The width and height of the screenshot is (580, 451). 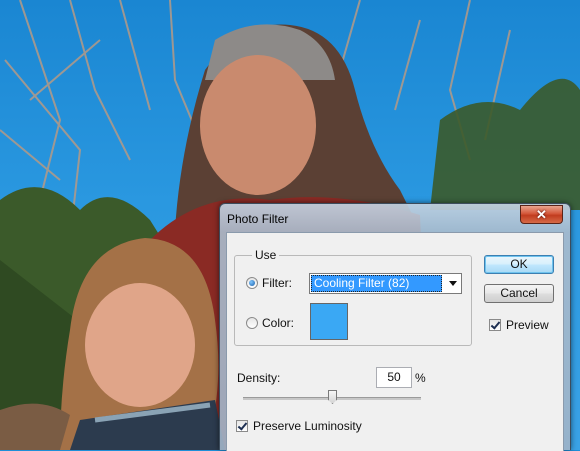 What do you see at coordinates (242, 426) in the screenshot?
I see `preserve-luminosity-checkbox` at bounding box center [242, 426].